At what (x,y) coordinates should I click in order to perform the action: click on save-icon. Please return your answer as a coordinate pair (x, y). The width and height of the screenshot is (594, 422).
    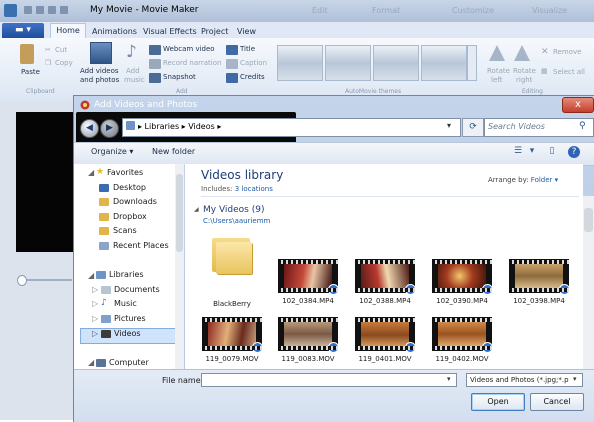
    Looking at the image, I should click on (28, 10).